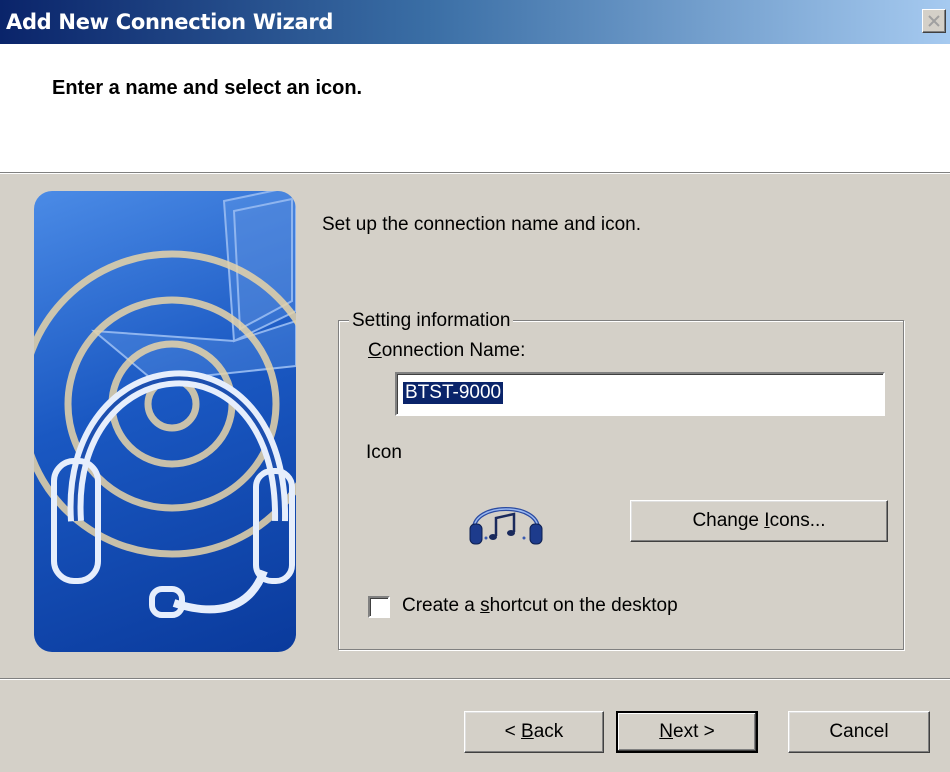 This screenshot has width=950, height=772. Describe the element at coordinates (384, 452) in the screenshot. I see `icon-label: Icon` at that location.